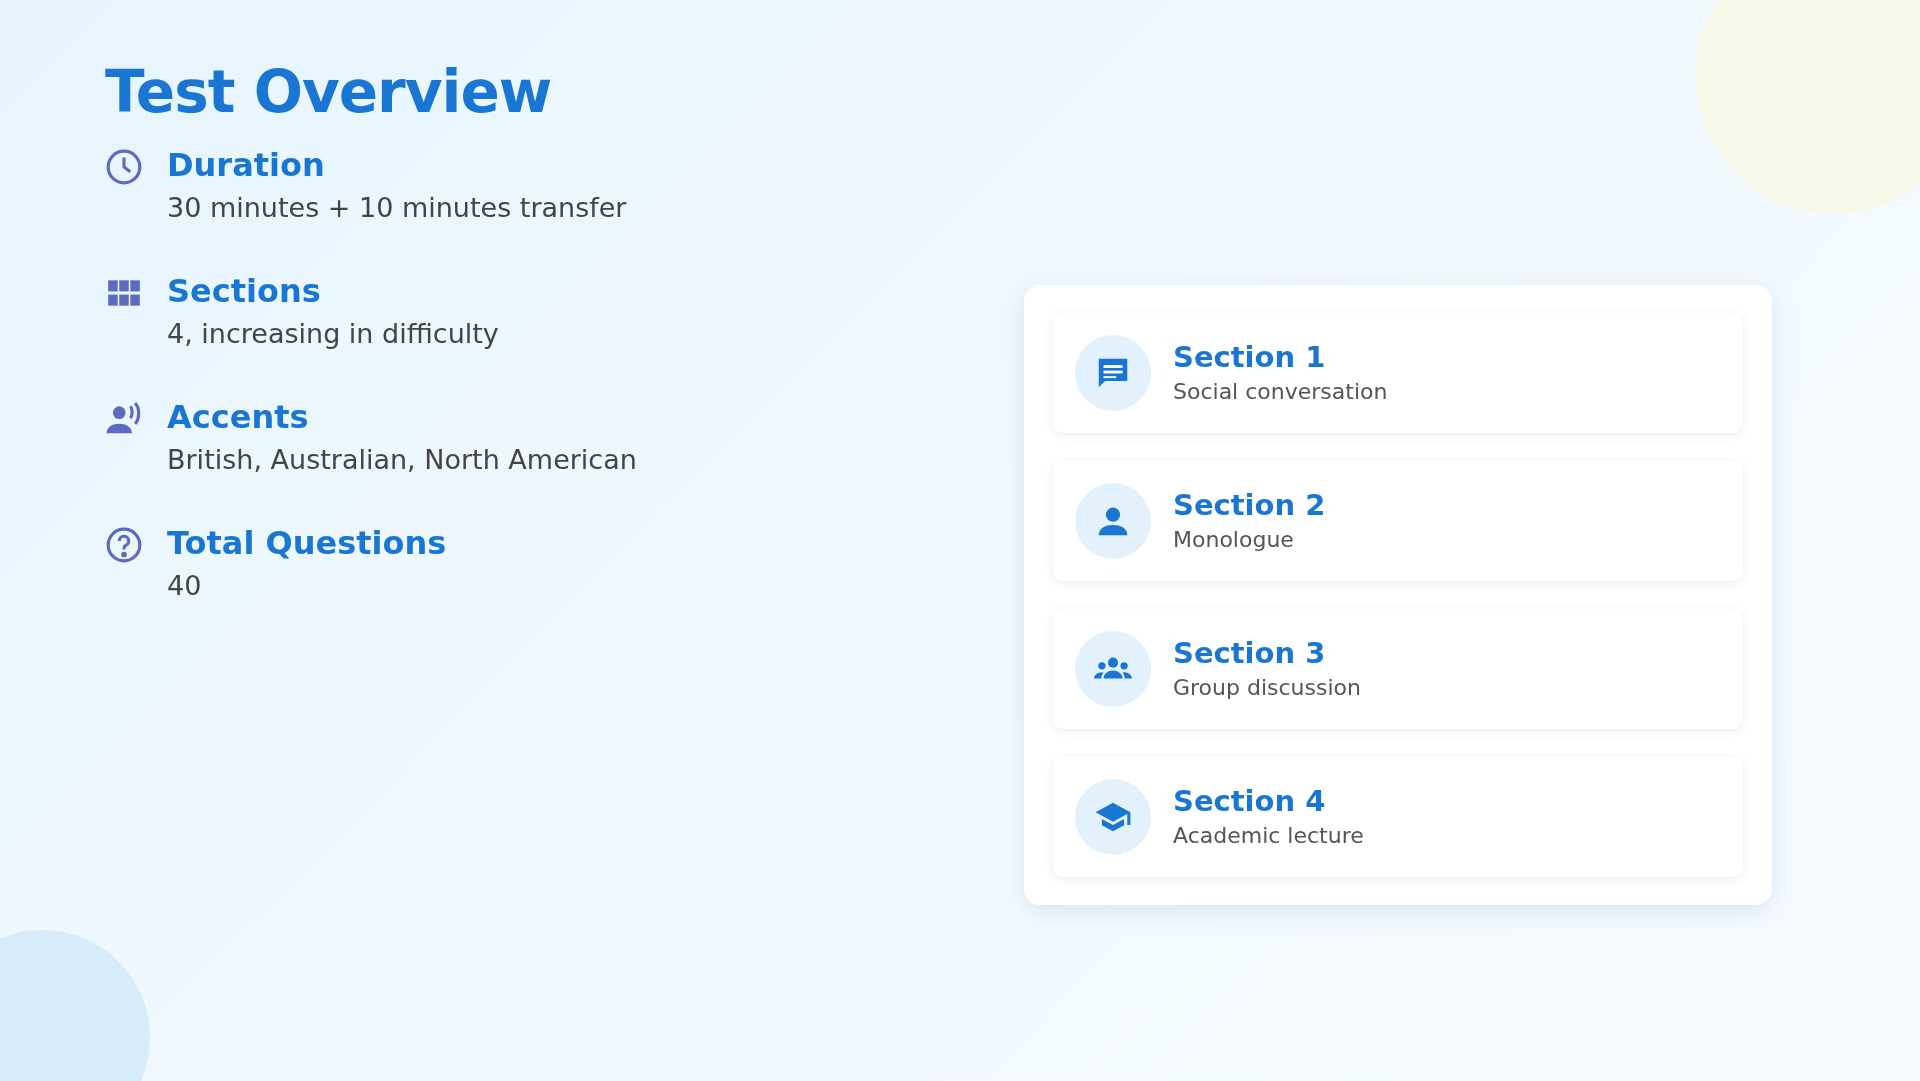 The height and width of the screenshot is (1081, 1920). What do you see at coordinates (1234, 540) in the screenshot?
I see `section-subtitle: Monologue` at bounding box center [1234, 540].